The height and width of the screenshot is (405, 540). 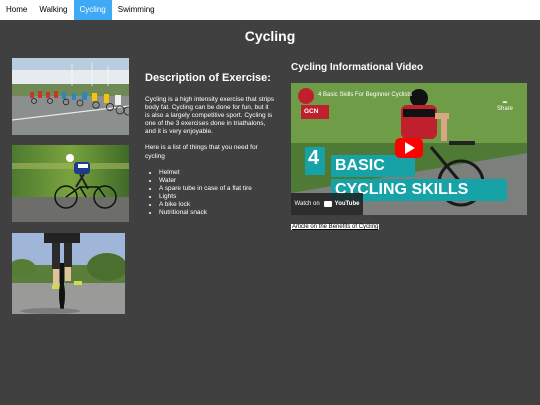 What do you see at coordinates (53, 10) in the screenshot?
I see `nav-walking: Walking` at bounding box center [53, 10].